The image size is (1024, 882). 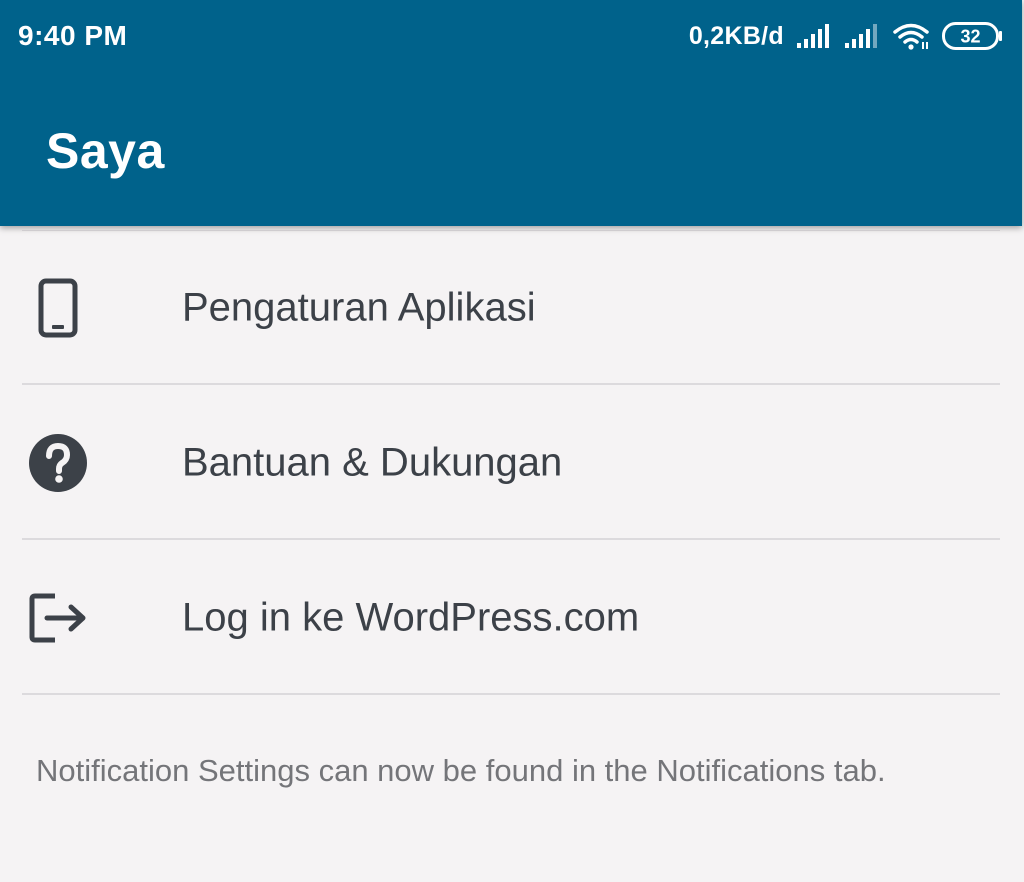 What do you see at coordinates (911, 36) in the screenshot?
I see `wifi-icon` at bounding box center [911, 36].